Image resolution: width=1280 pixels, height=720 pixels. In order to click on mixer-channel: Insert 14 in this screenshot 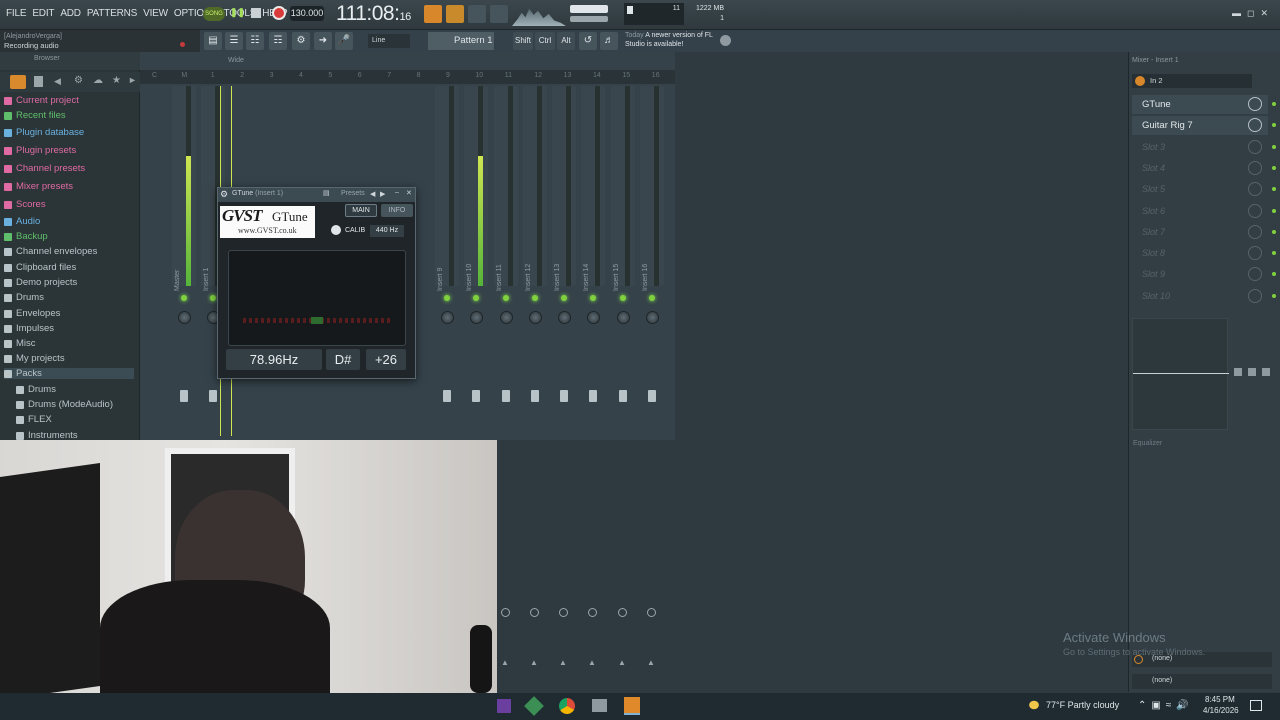, I will do `click(593, 261)`.